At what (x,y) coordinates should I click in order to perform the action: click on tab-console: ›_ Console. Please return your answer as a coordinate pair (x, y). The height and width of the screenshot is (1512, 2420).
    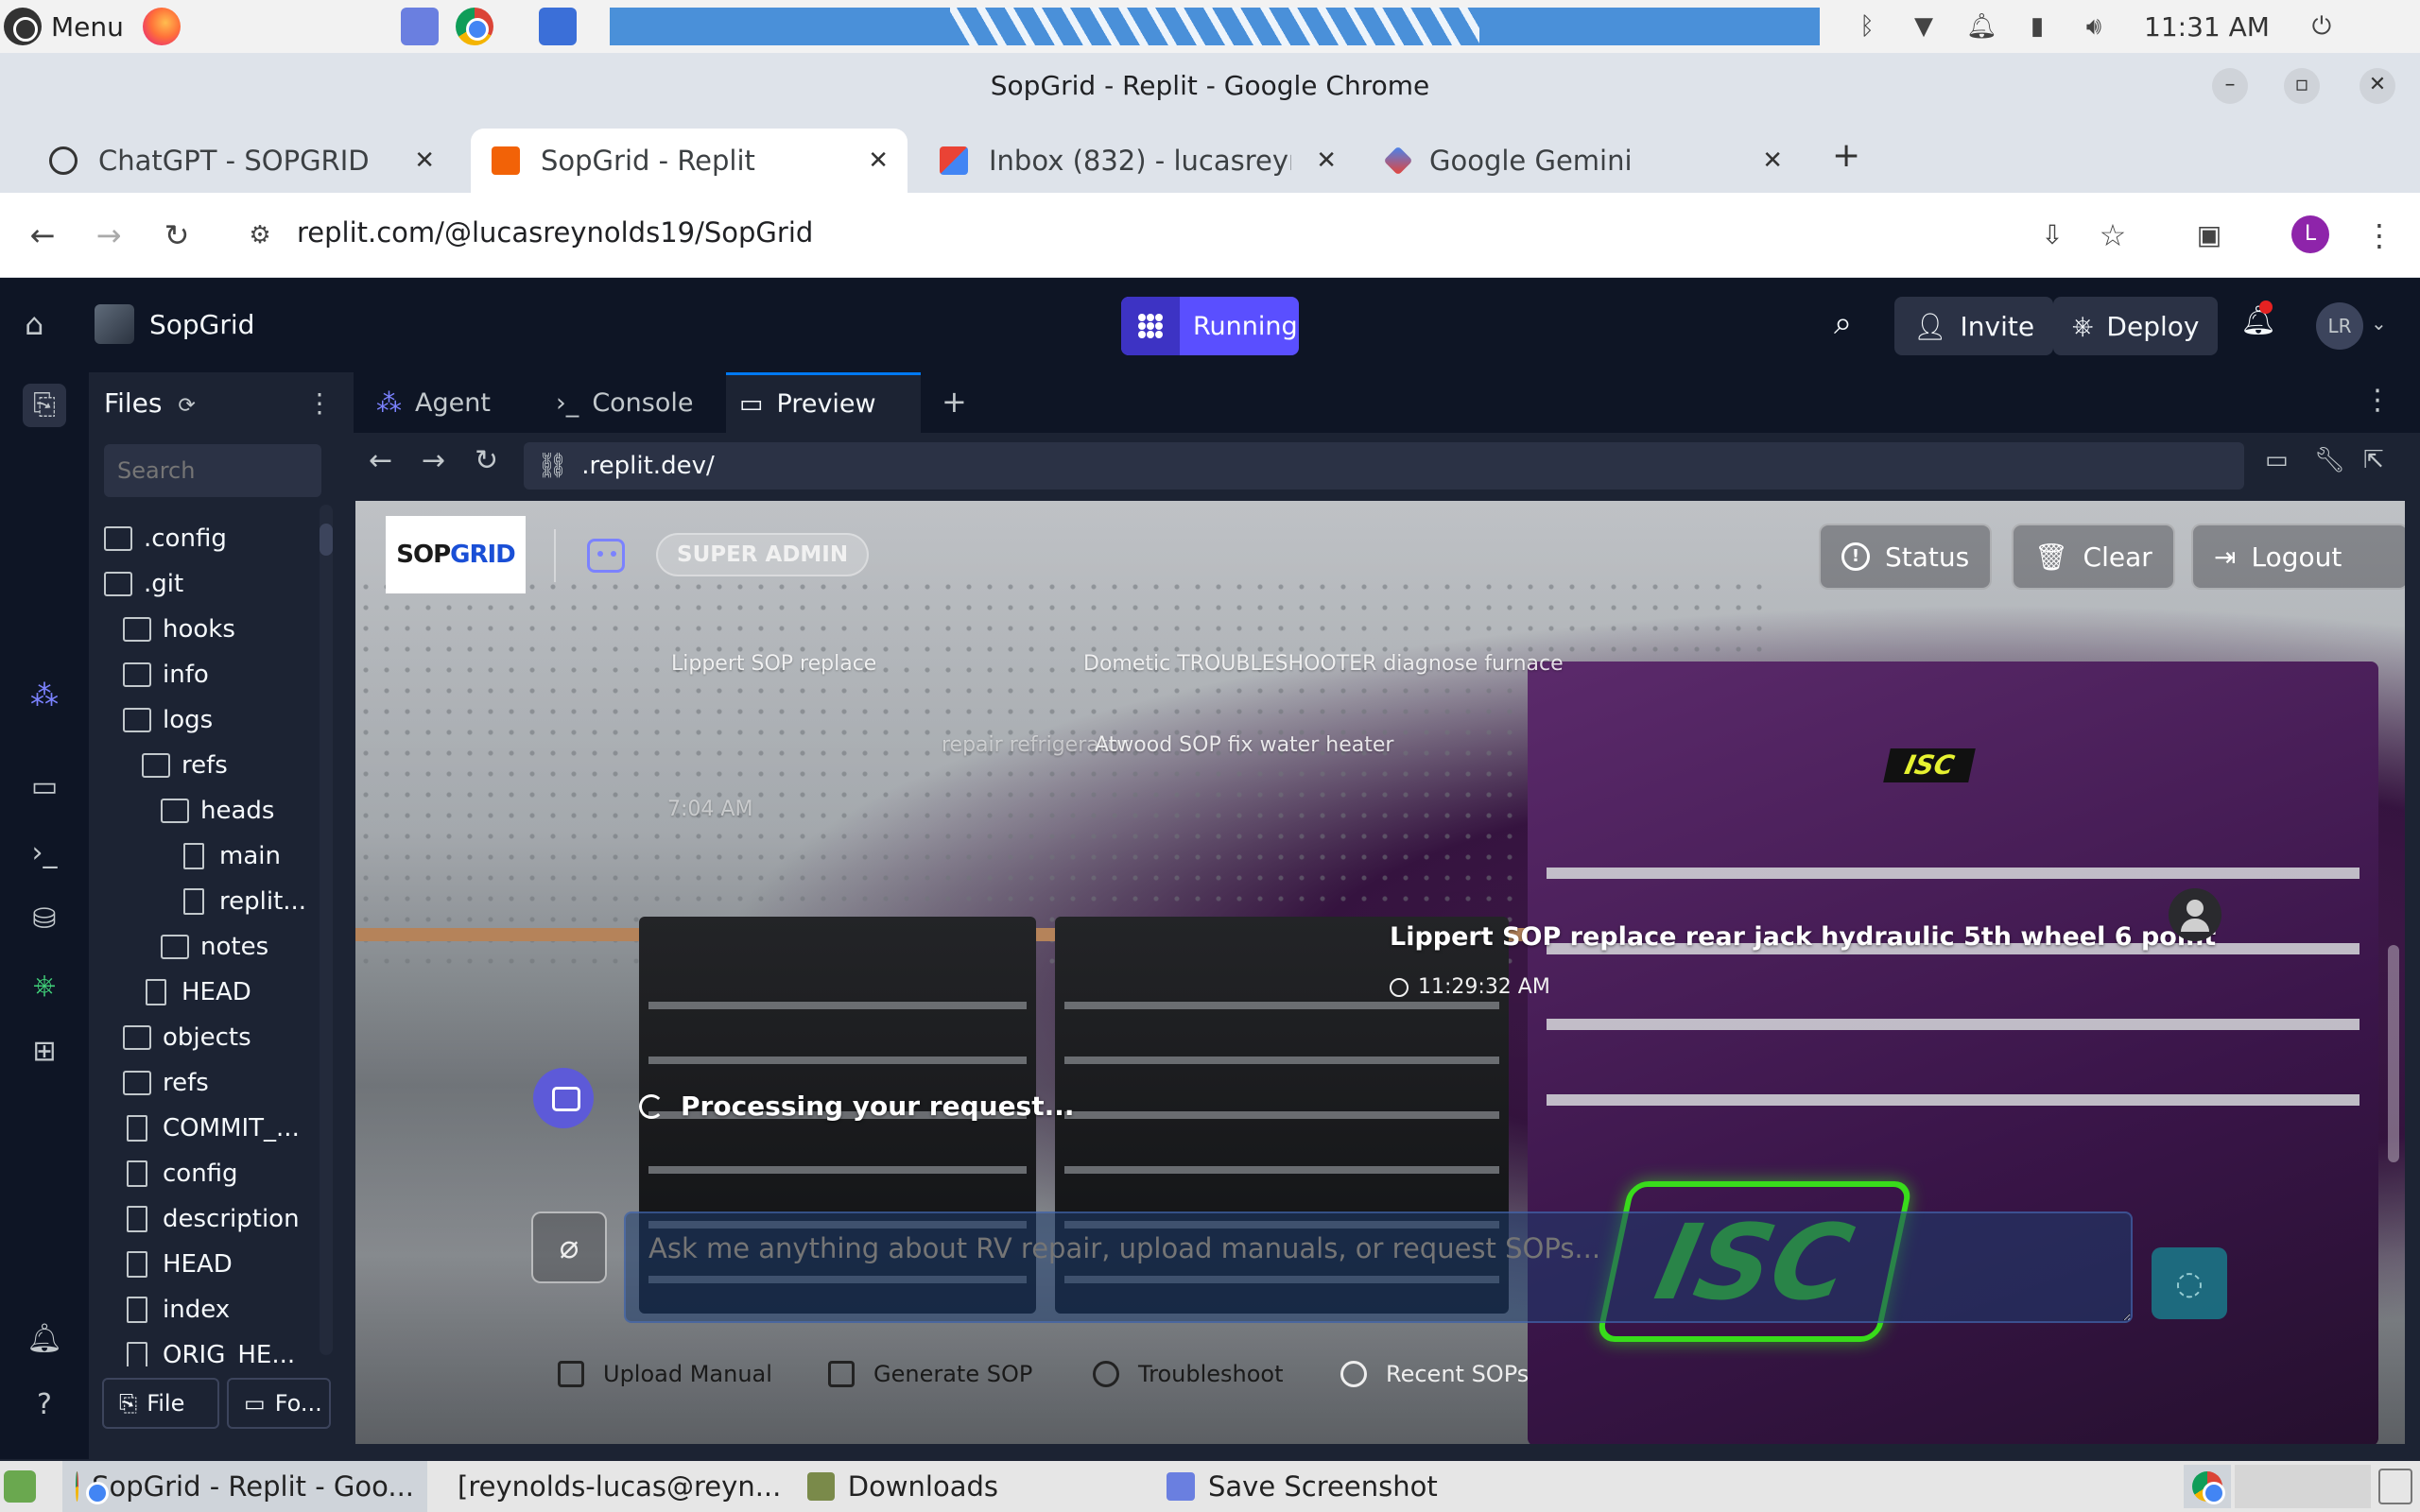
    Looking at the image, I should click on (637, 402).